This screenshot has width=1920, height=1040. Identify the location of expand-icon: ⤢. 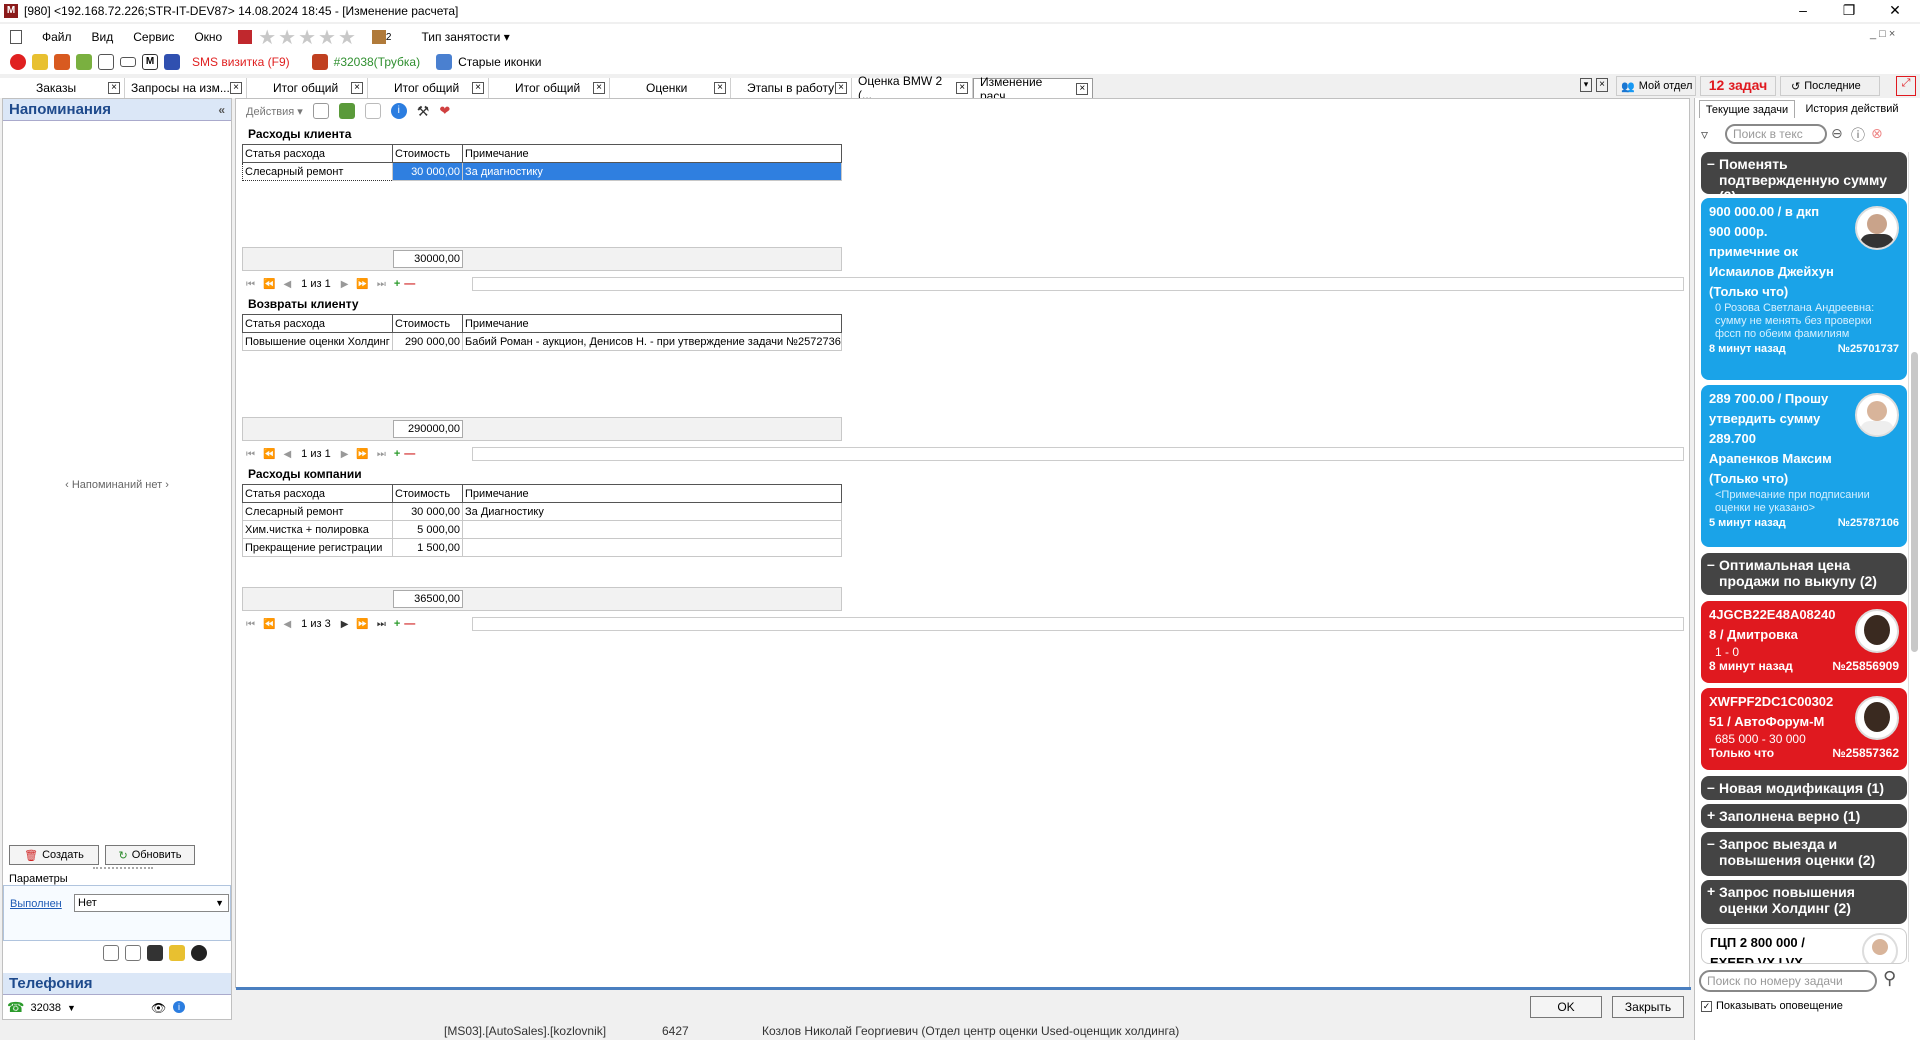
(1906, 86).